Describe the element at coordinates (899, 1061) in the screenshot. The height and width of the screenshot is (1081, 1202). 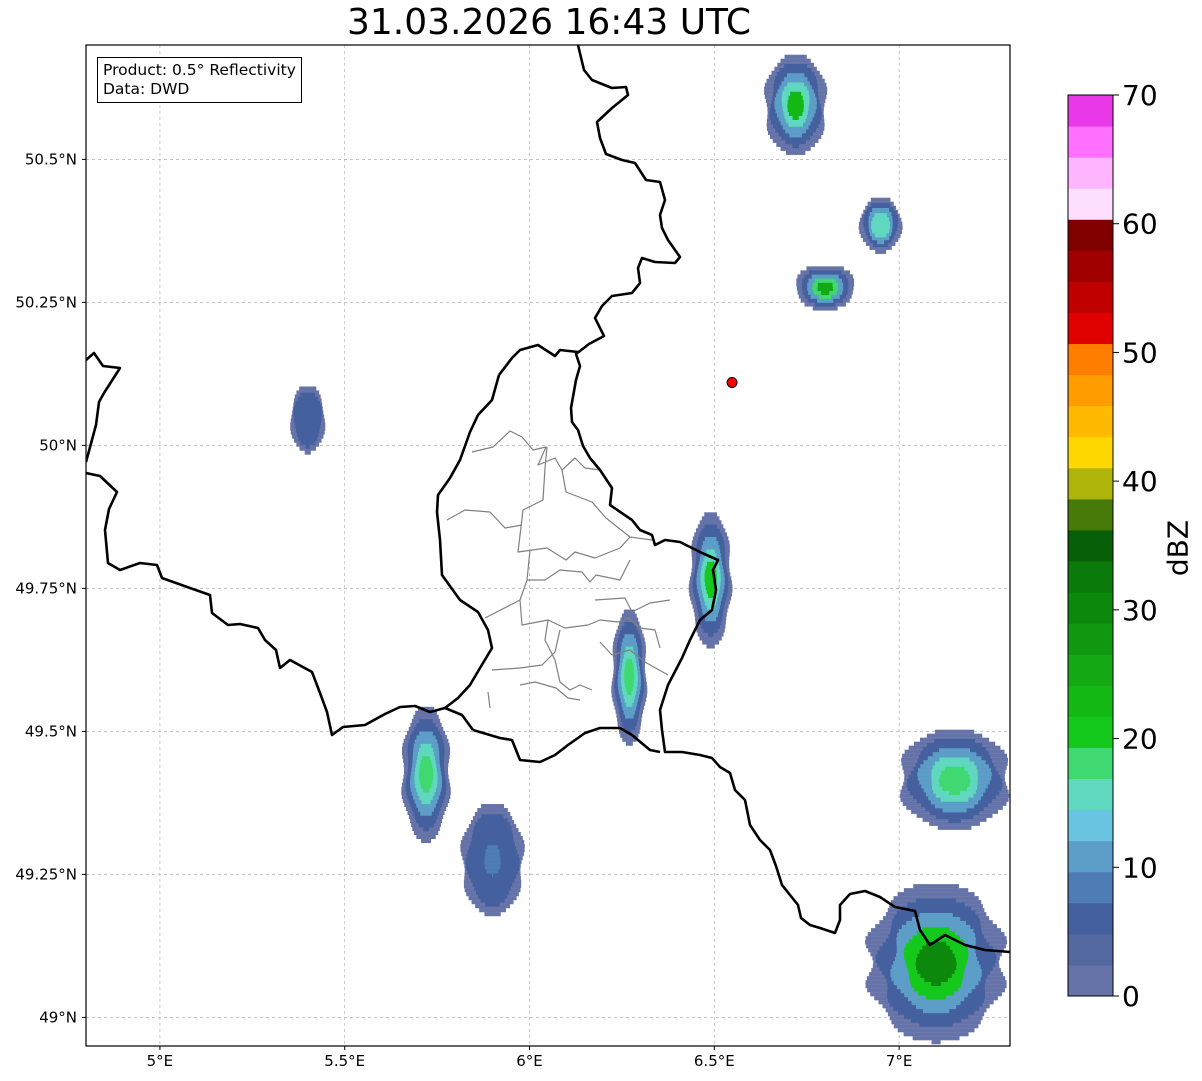
I see `lon-tick-label: 7°E` at that location.